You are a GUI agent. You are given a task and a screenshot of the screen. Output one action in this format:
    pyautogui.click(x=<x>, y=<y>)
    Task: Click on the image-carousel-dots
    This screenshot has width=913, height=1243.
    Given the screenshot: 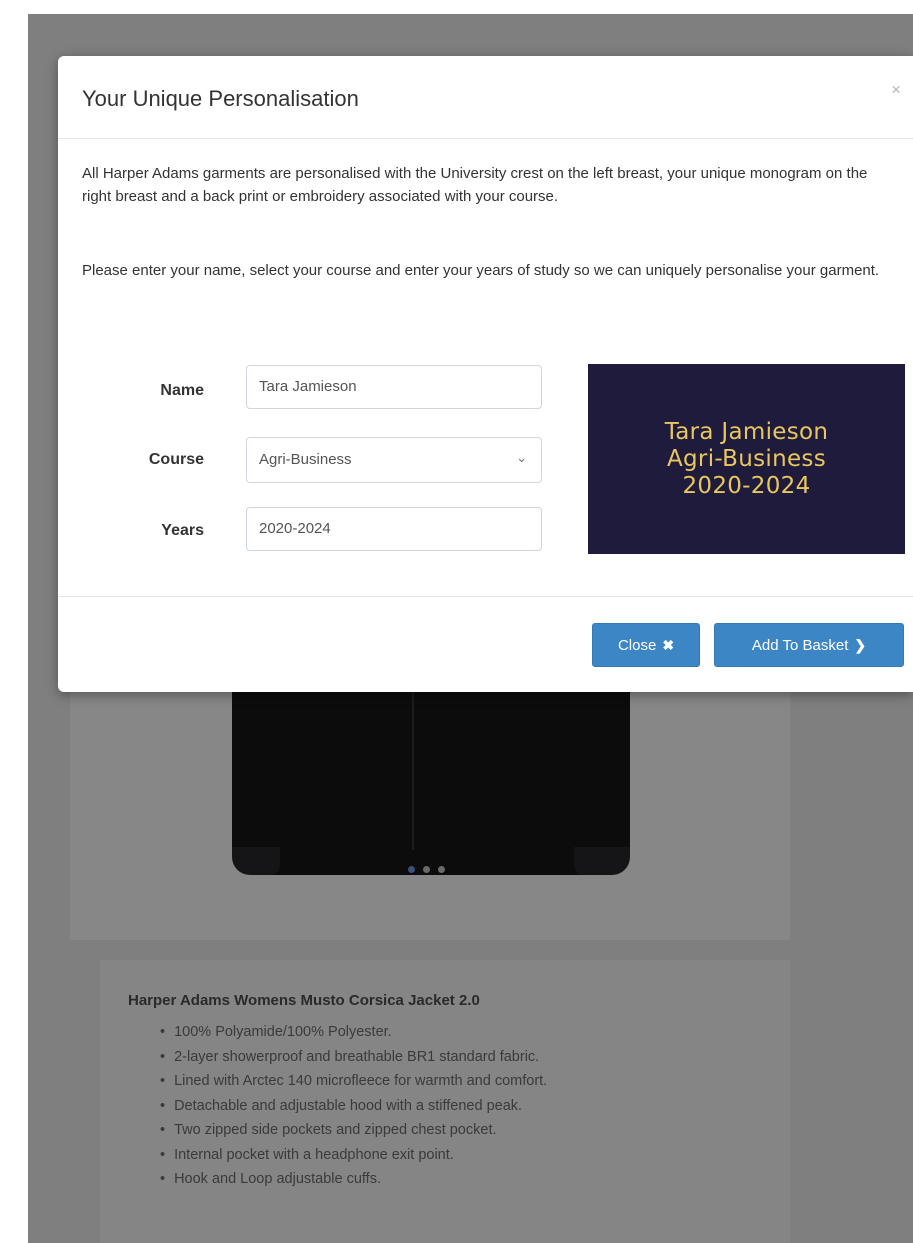 What is the action you would take?
    pyautogui.click(x=426, y=869)
    